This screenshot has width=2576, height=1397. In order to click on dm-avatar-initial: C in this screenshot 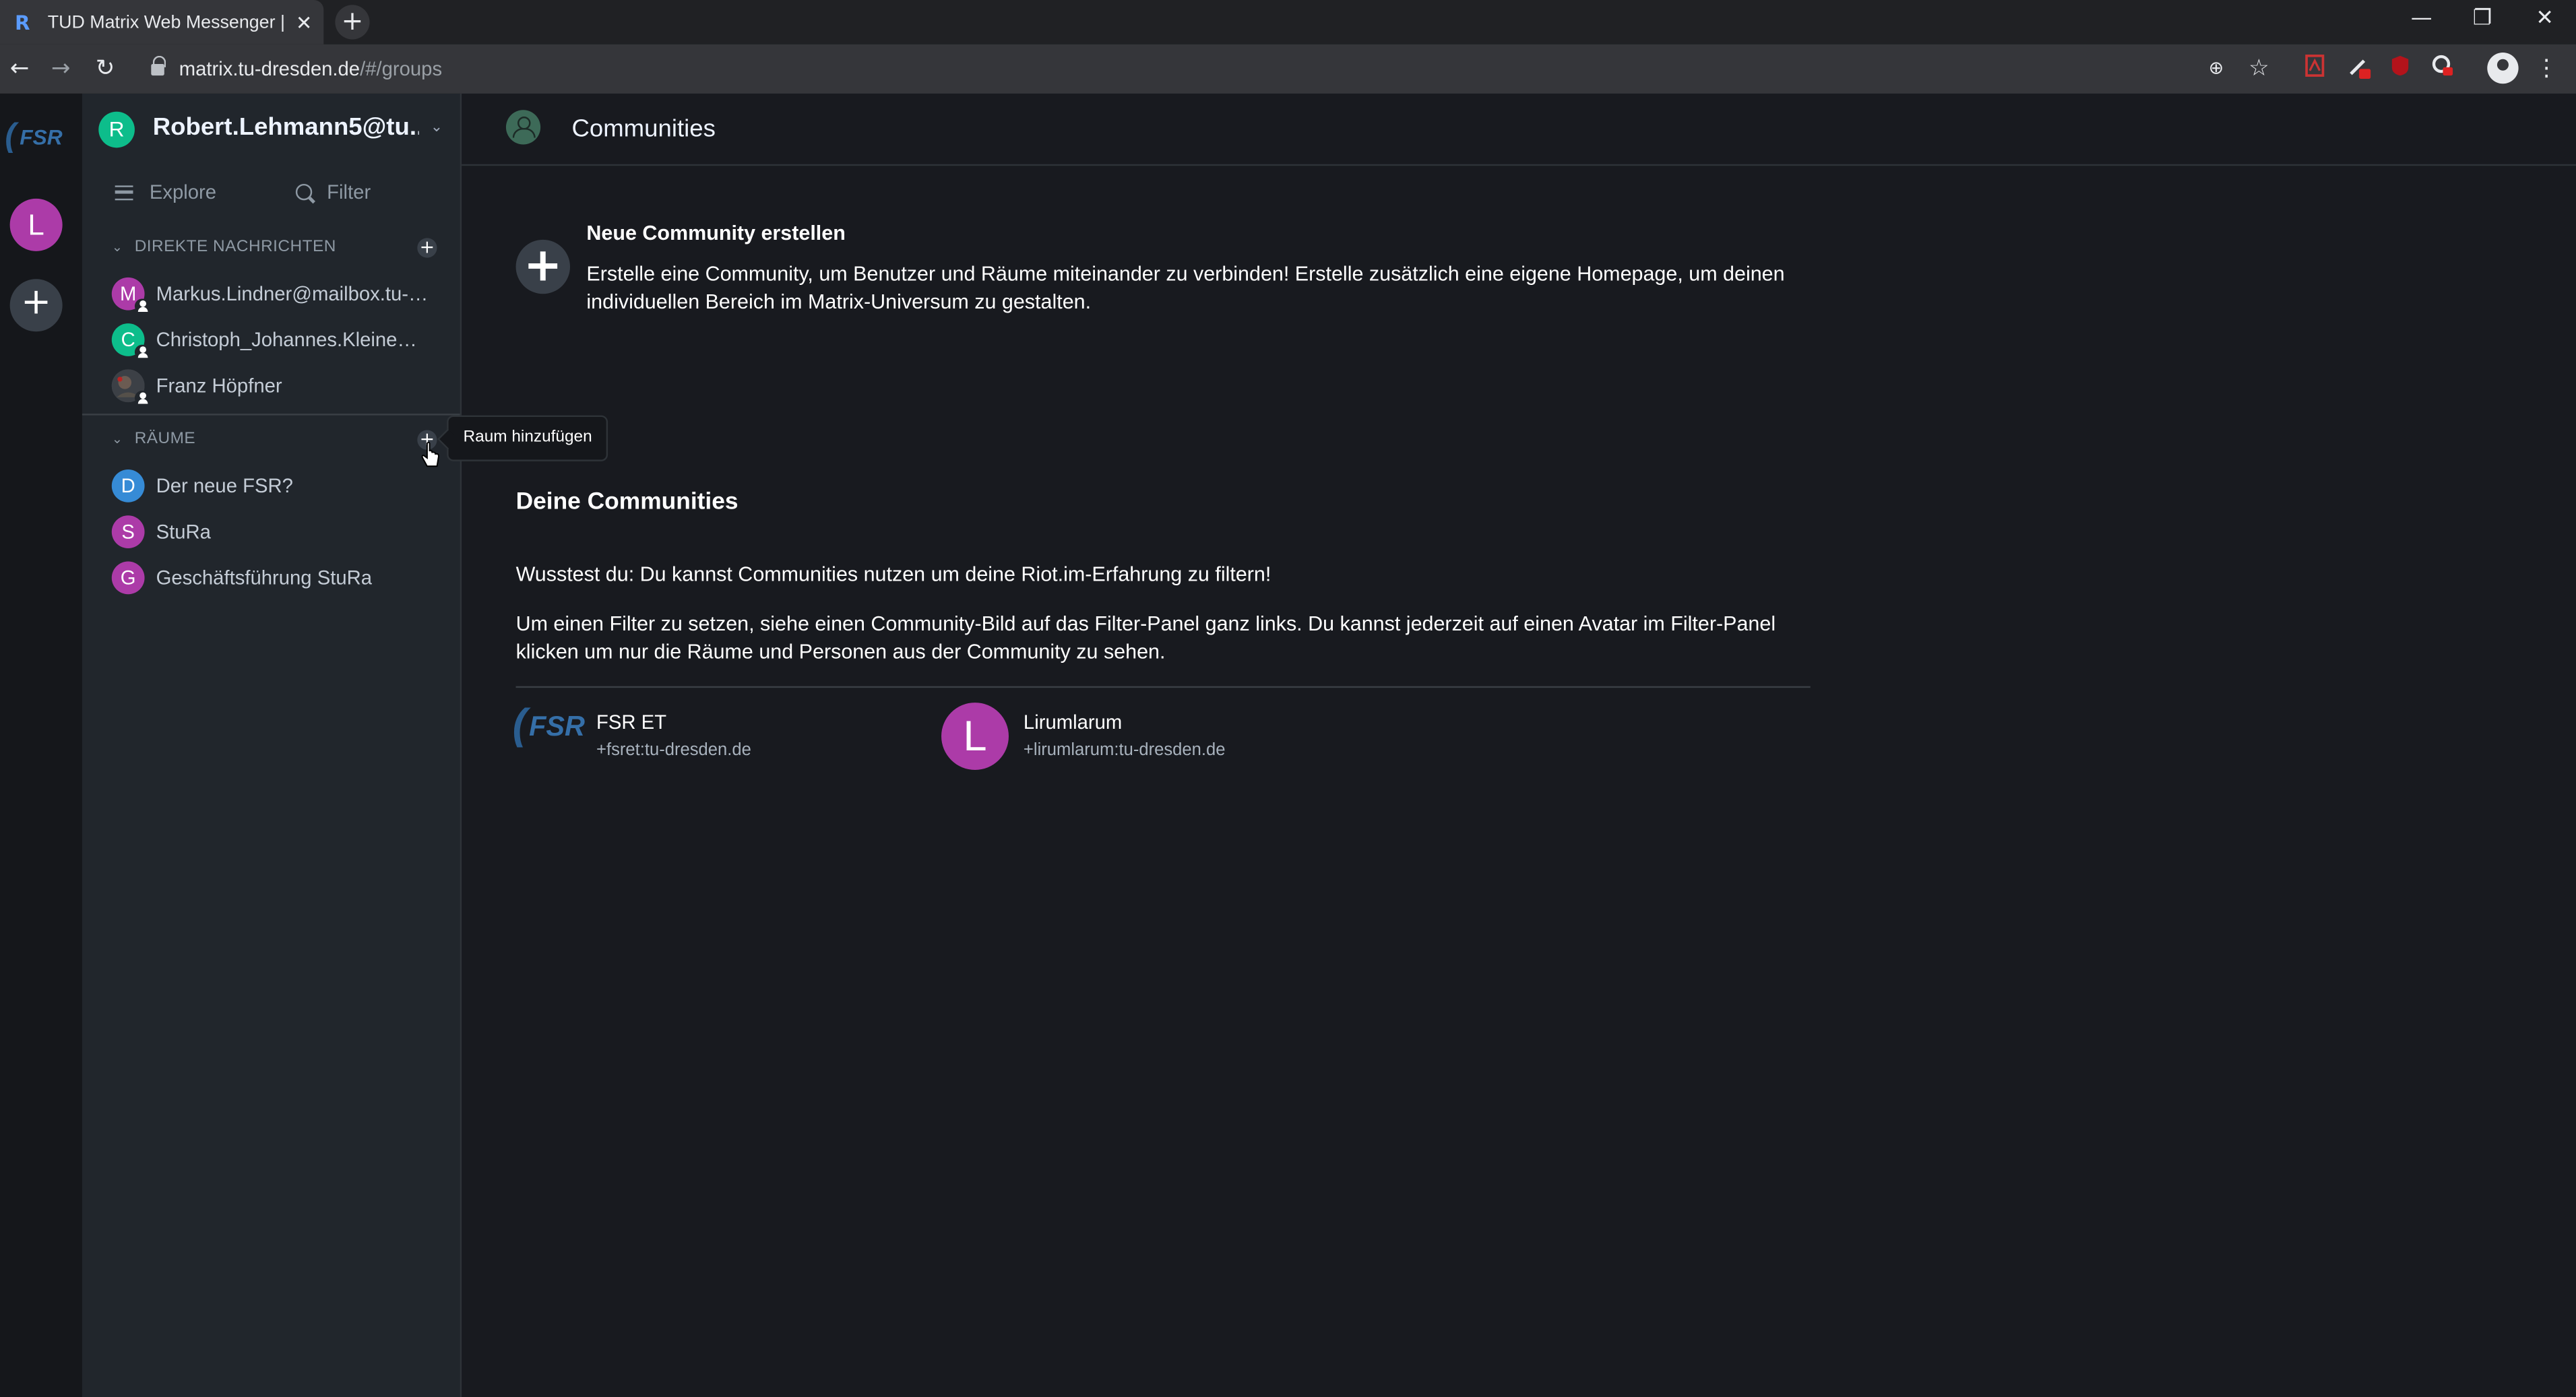, I will do `click(128, 340)`.